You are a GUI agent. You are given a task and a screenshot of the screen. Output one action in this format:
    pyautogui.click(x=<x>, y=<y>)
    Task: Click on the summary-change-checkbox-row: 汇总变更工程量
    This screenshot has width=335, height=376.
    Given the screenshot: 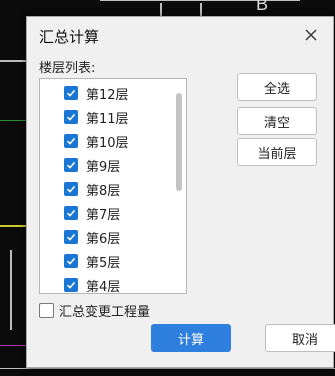 What is the action you would take?
    pyautogui.click(x=94, y=310)
    